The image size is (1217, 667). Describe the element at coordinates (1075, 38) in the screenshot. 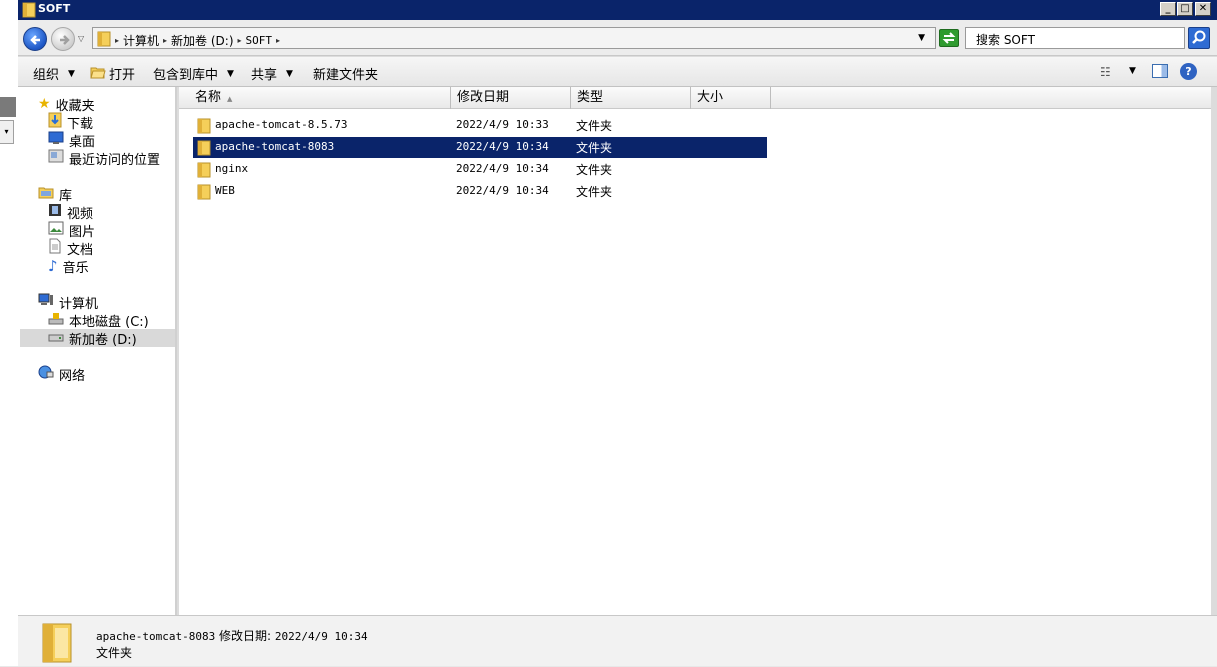

I see `search-input: 搜索 SOFT` at that location.